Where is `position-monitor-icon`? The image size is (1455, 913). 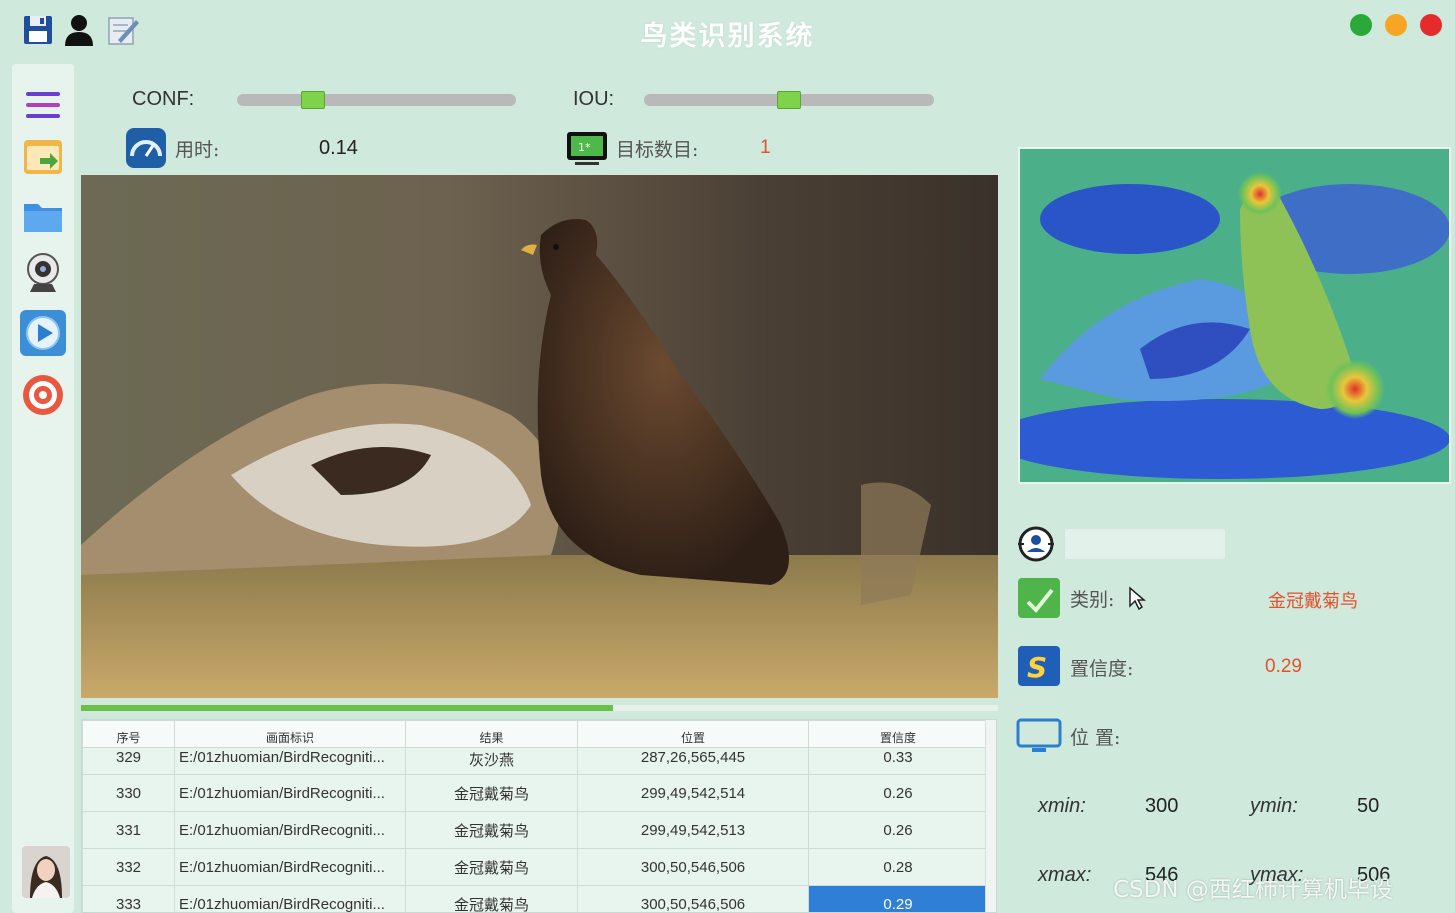
position-monitor-icon is located at coordinates (1039, 737).